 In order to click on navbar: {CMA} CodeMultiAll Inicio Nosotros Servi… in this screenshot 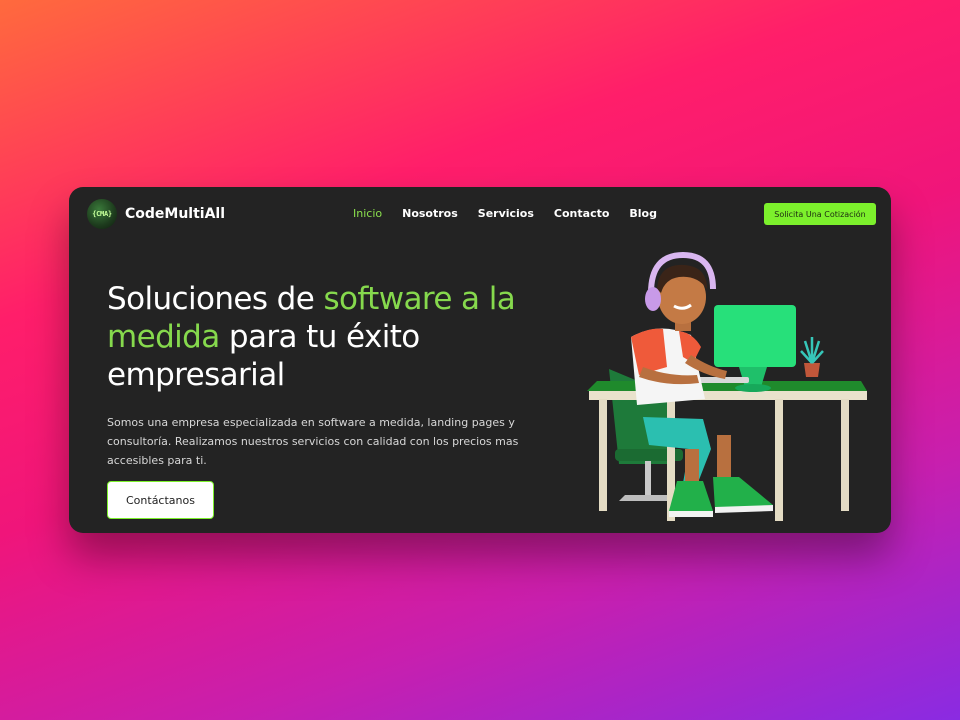, I will do `click(480, 214)`.